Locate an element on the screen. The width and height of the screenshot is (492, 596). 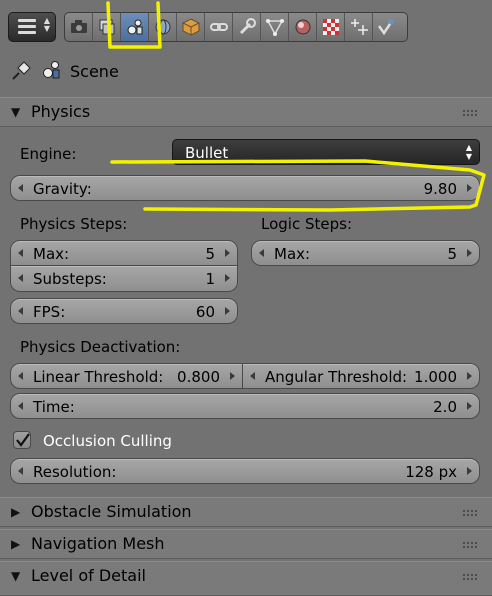
linear-threshold-value: 0.800 is located at coordinates (198, 377).